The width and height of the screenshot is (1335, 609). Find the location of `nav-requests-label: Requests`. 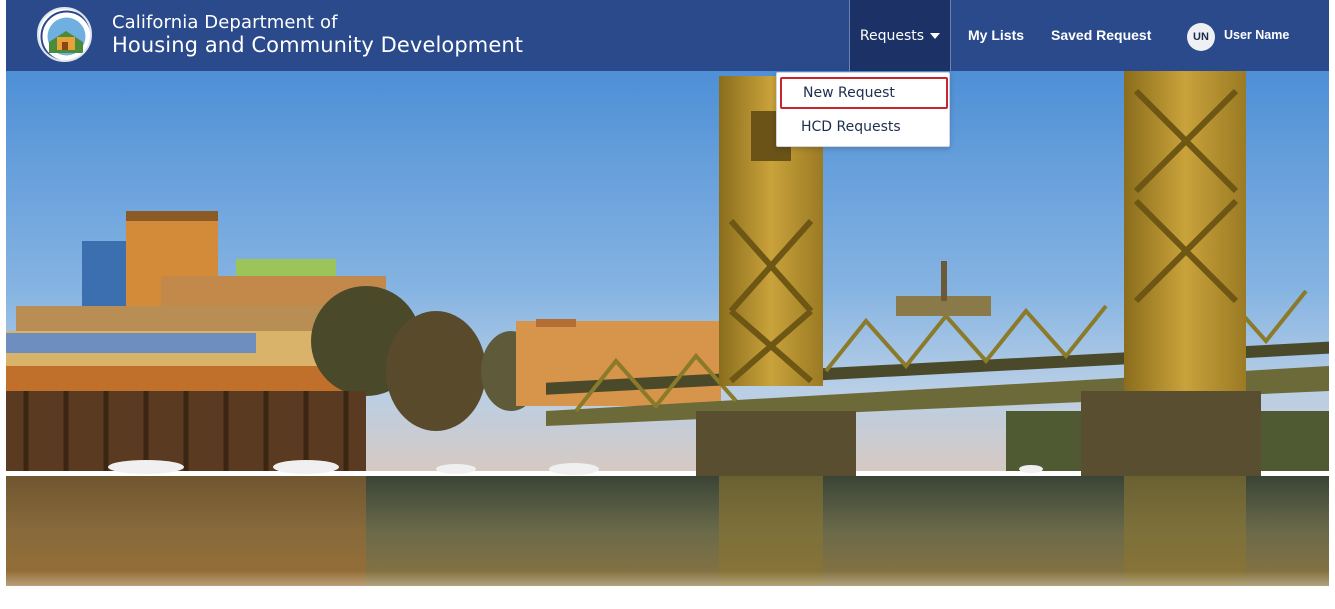

nav-requests-label: Requests is located at coordinates (892, 35).